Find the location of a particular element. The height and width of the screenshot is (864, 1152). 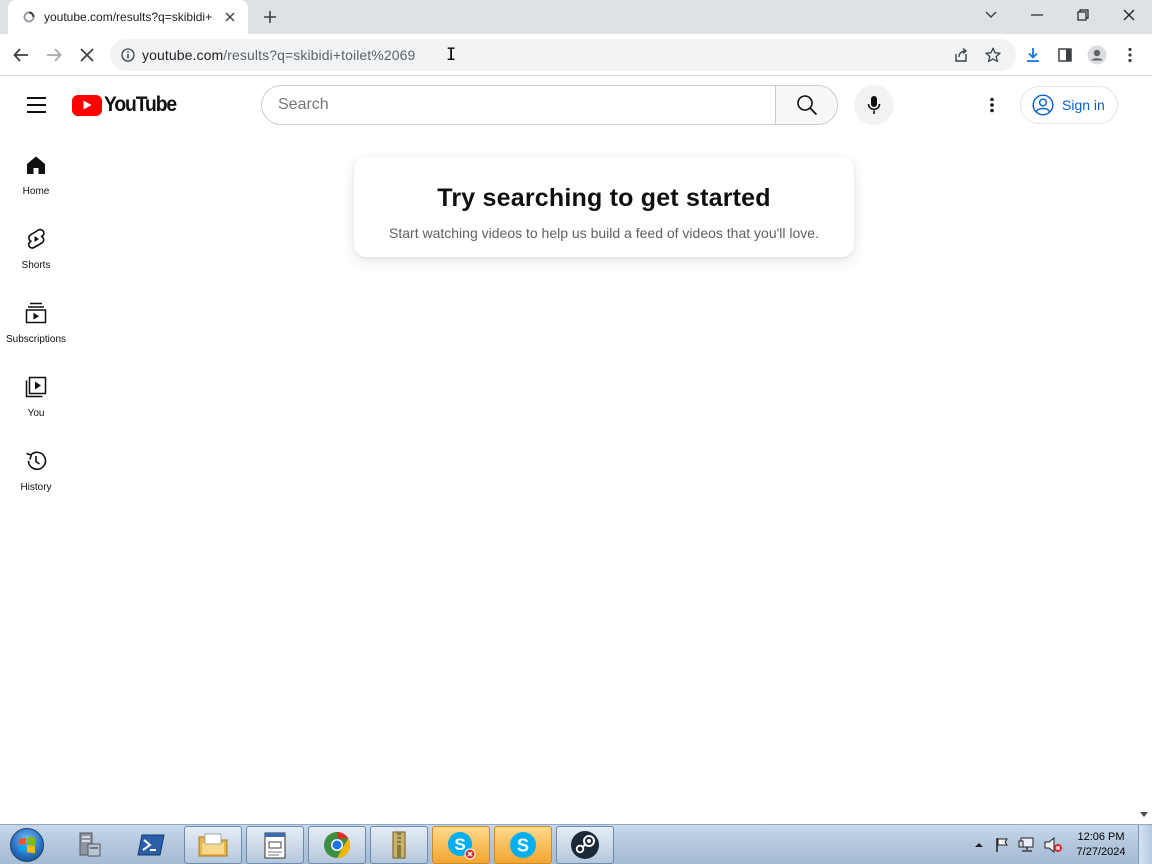

download-icon is located at coordinates (1033, 55).